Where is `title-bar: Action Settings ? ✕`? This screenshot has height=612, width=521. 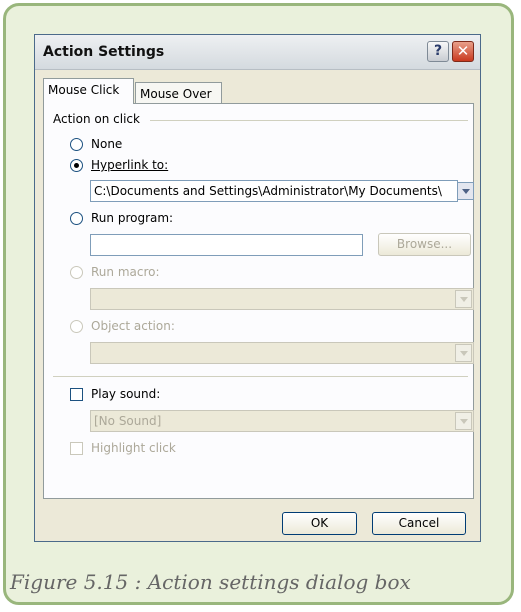 title-bar: Action Settings ? ✕ is located at coordinates (257, 52).